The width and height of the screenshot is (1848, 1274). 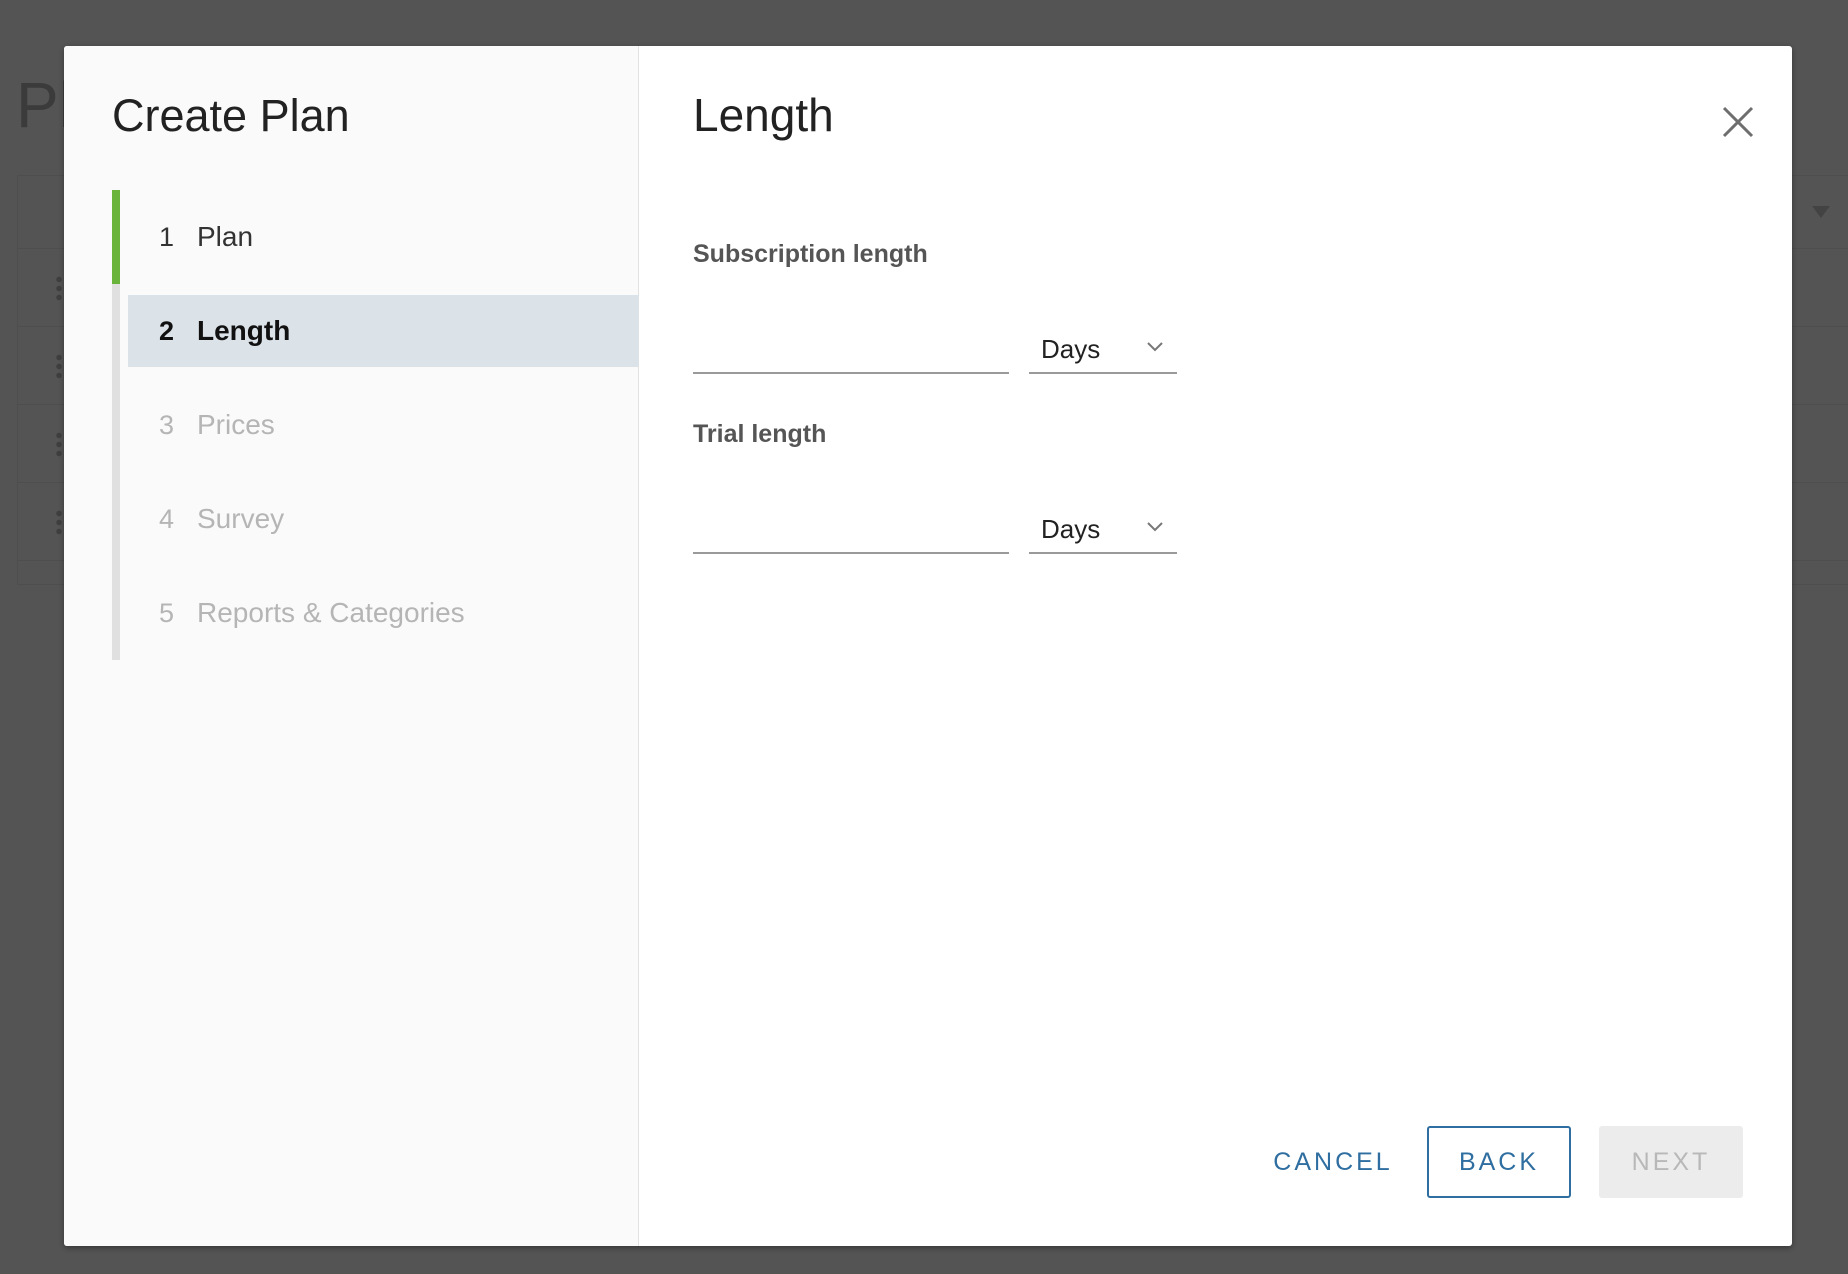 What do you see at coordinates (763, 115) in the screenshot?
I see `page-title: Length` at bounding box center [763, 115].